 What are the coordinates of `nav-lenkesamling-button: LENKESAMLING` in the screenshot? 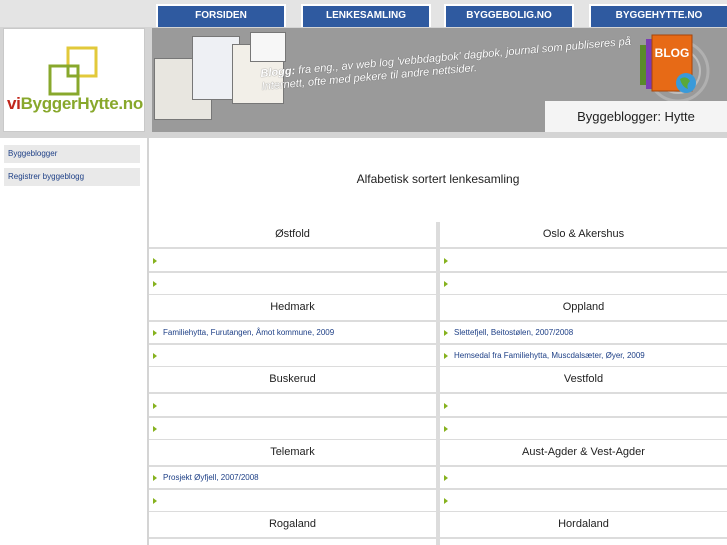 It's located at (366, 15).